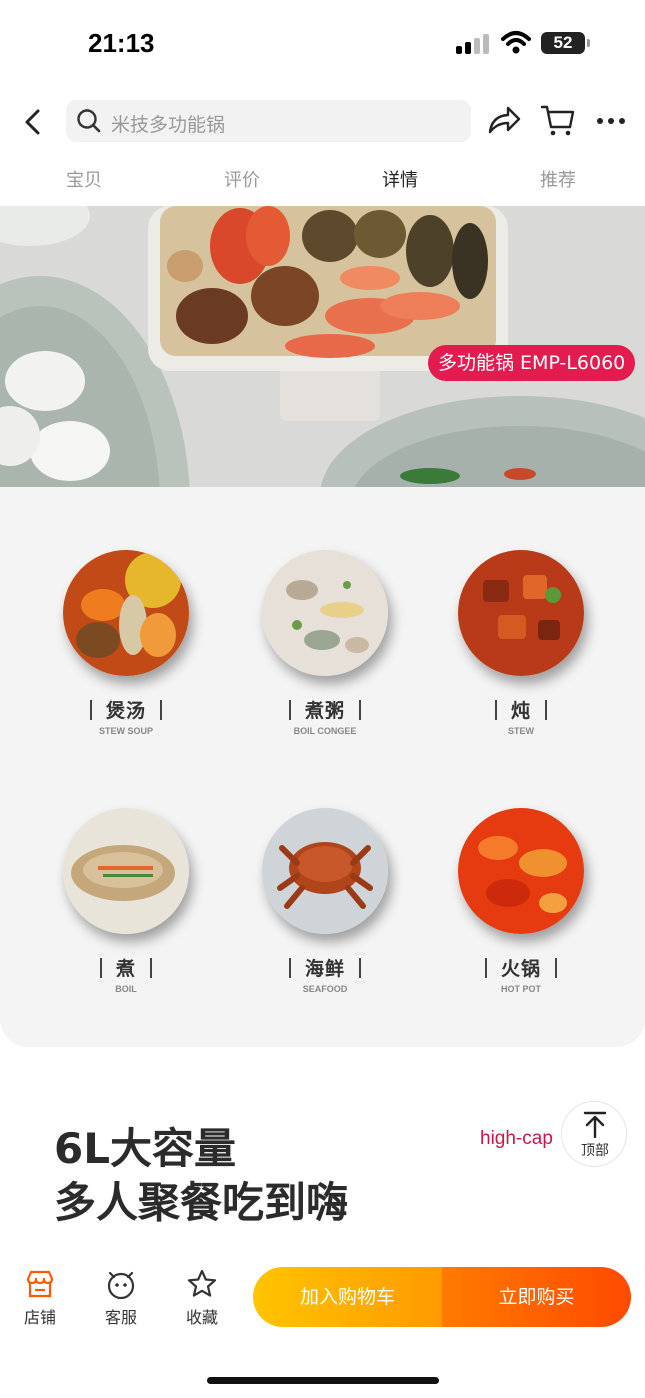 Image resolution: width=645 pixels, height=1398 pixels. Describe the element at coordinates (558, 179) in the screenshot. I see `tab-recommend: 推荐` at that location.